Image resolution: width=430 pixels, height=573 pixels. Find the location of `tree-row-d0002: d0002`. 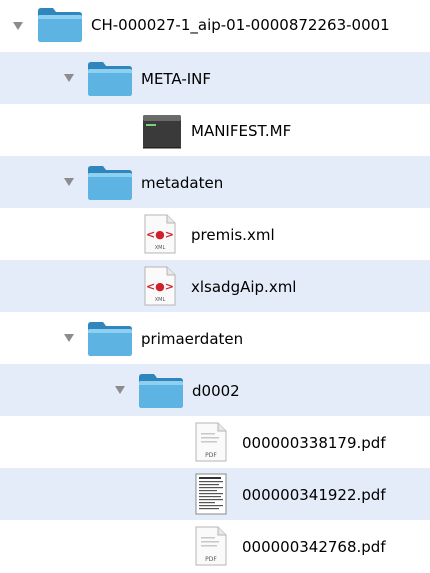

tree-row-d0002: d0002 is located at coordinates (215, 390).